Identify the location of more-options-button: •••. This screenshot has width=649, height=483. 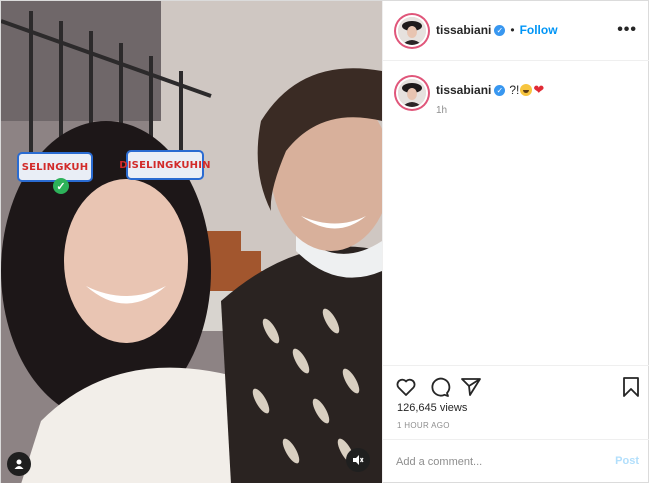
(627, 30).